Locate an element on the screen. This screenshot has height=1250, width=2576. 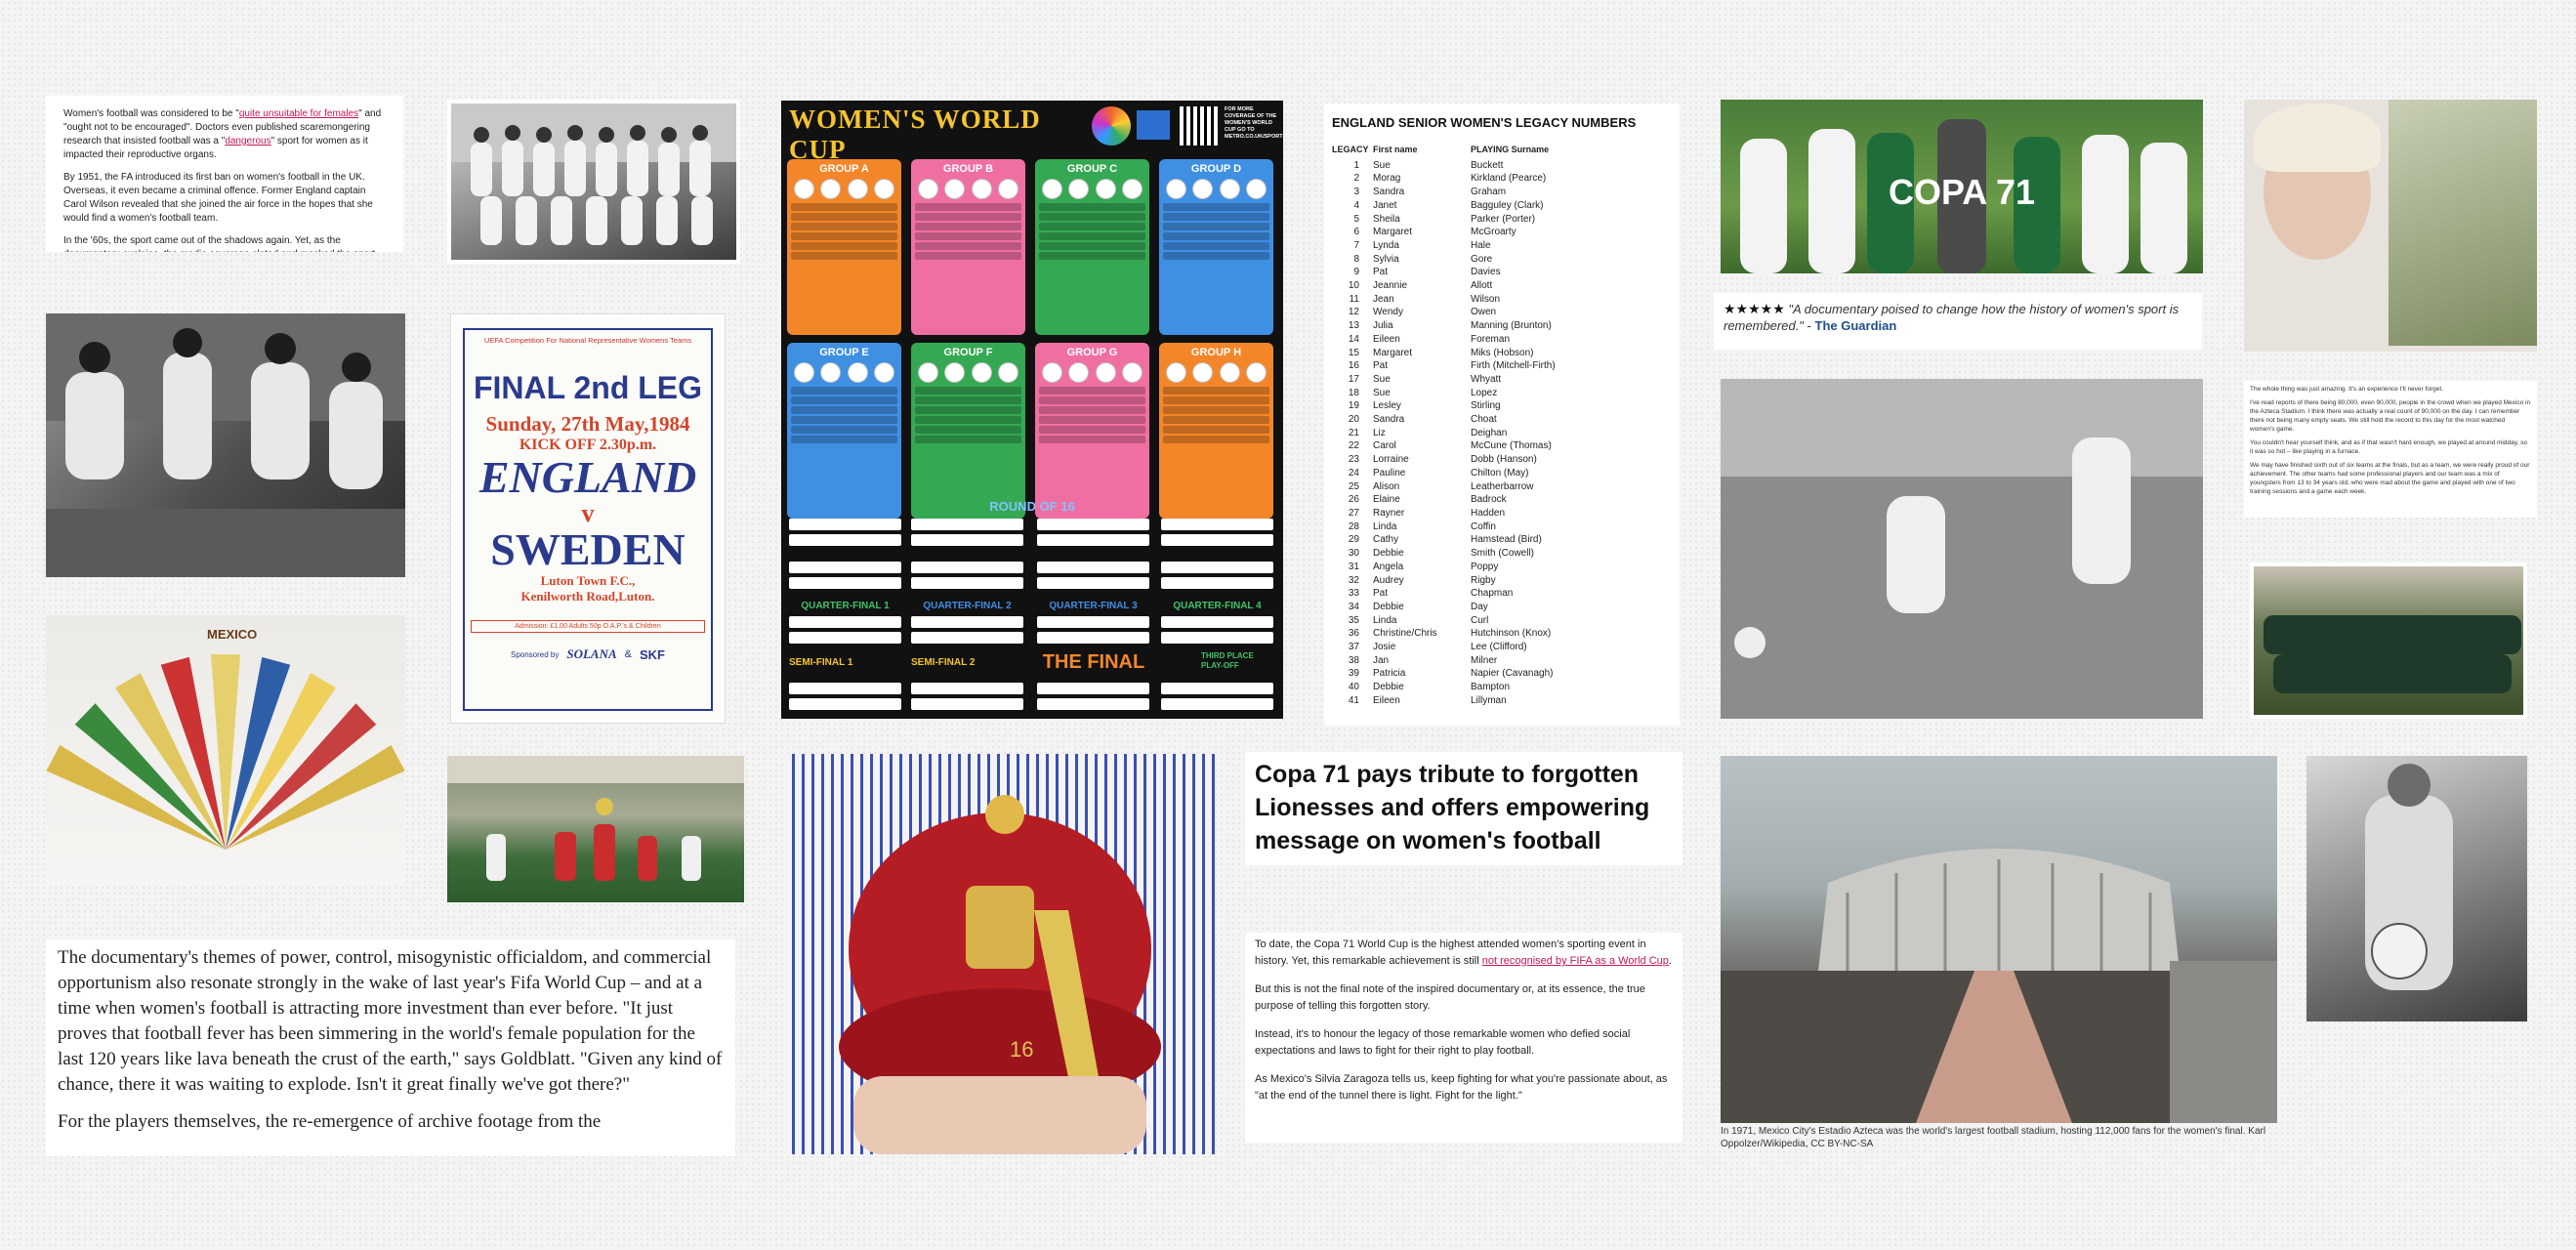
legacy-first-name: Sue is located at coordinates (1382, 379).